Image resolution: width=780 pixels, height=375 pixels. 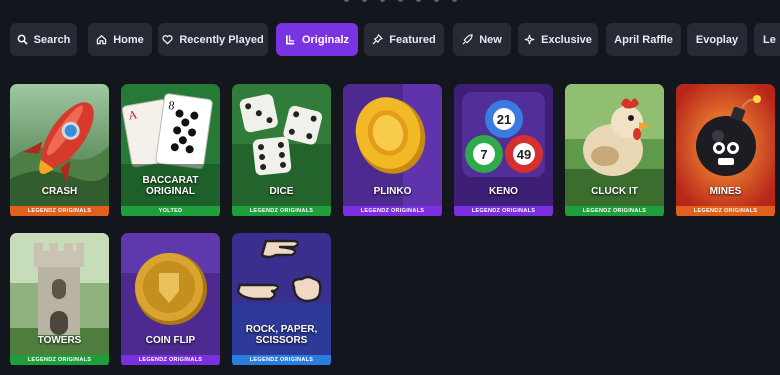 I want to click on game-card-baccarat: A 8 BACCARAT ORIGINAL YOLTED, so click(x=170, y=151).